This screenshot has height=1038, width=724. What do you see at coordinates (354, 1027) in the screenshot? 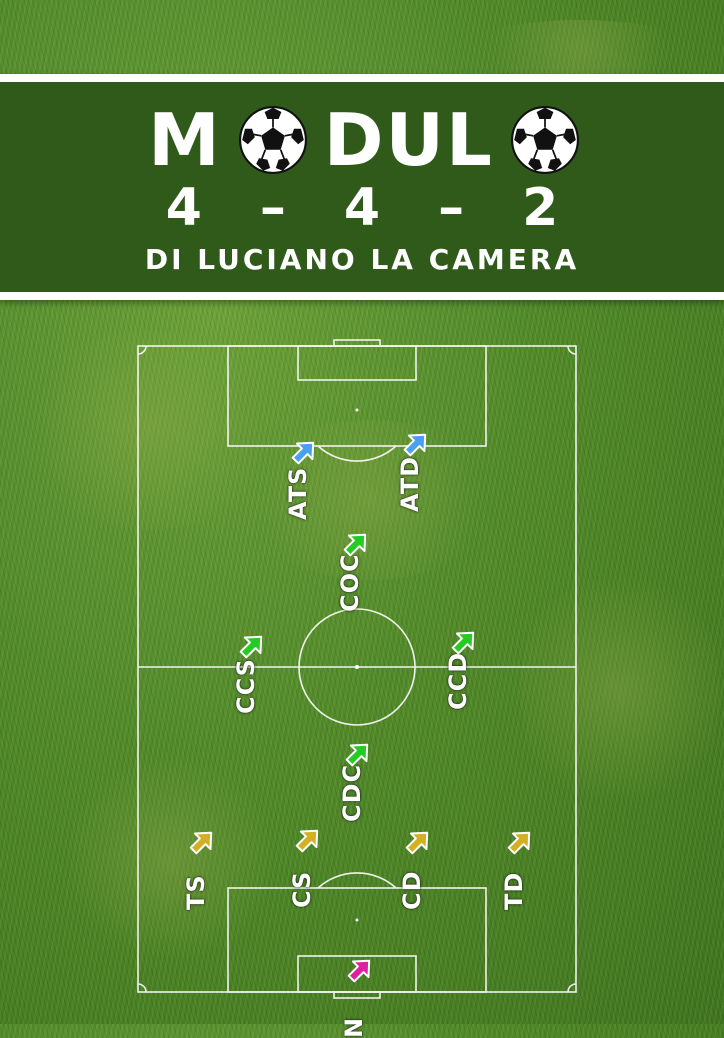
I see `player-role-label: N` at bounding box center [354, 1027].